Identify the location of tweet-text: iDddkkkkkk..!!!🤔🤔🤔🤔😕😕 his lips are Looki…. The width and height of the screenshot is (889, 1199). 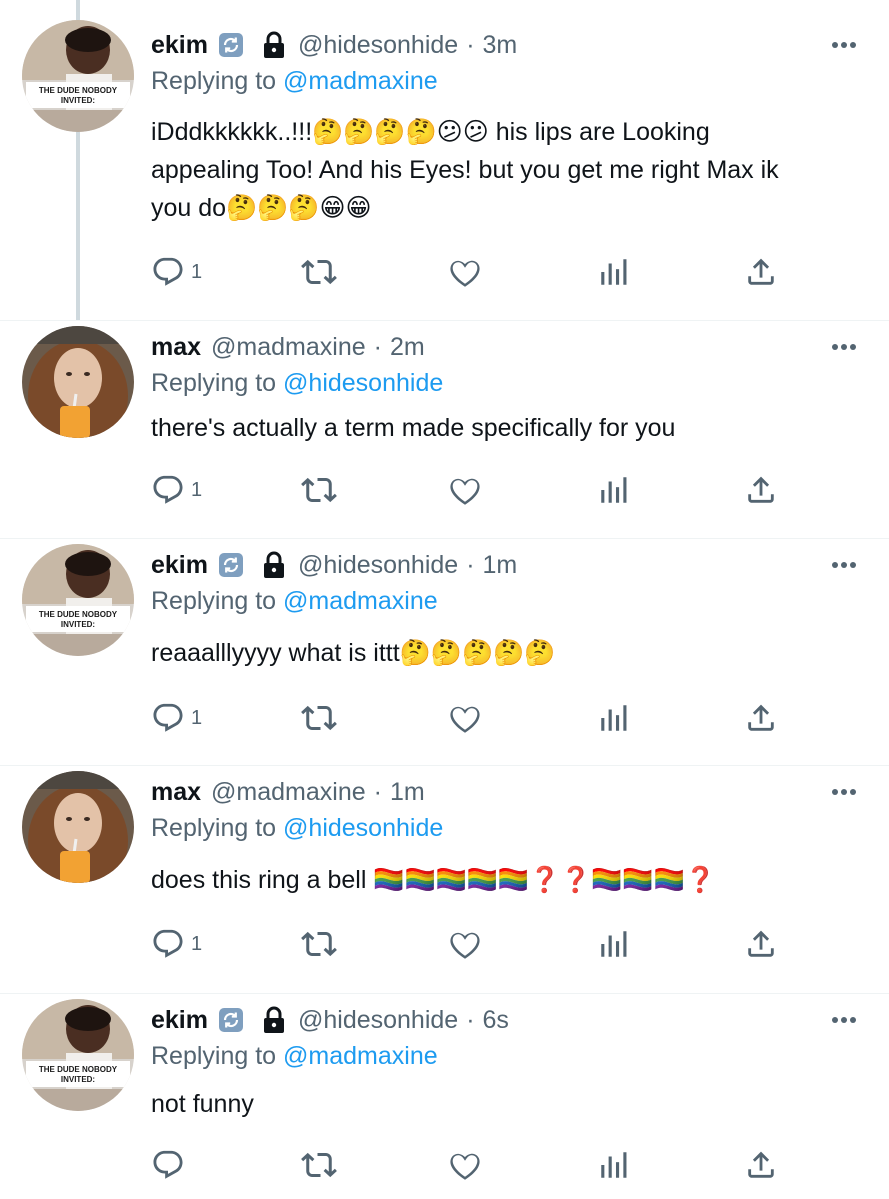
(465, 170).